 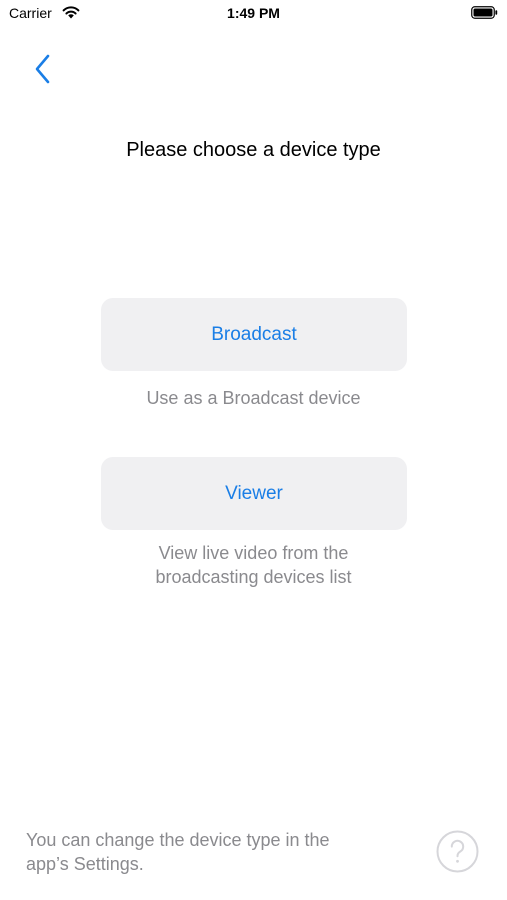 I want to click on status-bar: Carrier 1:49 PM, so click(x=253, y=14).